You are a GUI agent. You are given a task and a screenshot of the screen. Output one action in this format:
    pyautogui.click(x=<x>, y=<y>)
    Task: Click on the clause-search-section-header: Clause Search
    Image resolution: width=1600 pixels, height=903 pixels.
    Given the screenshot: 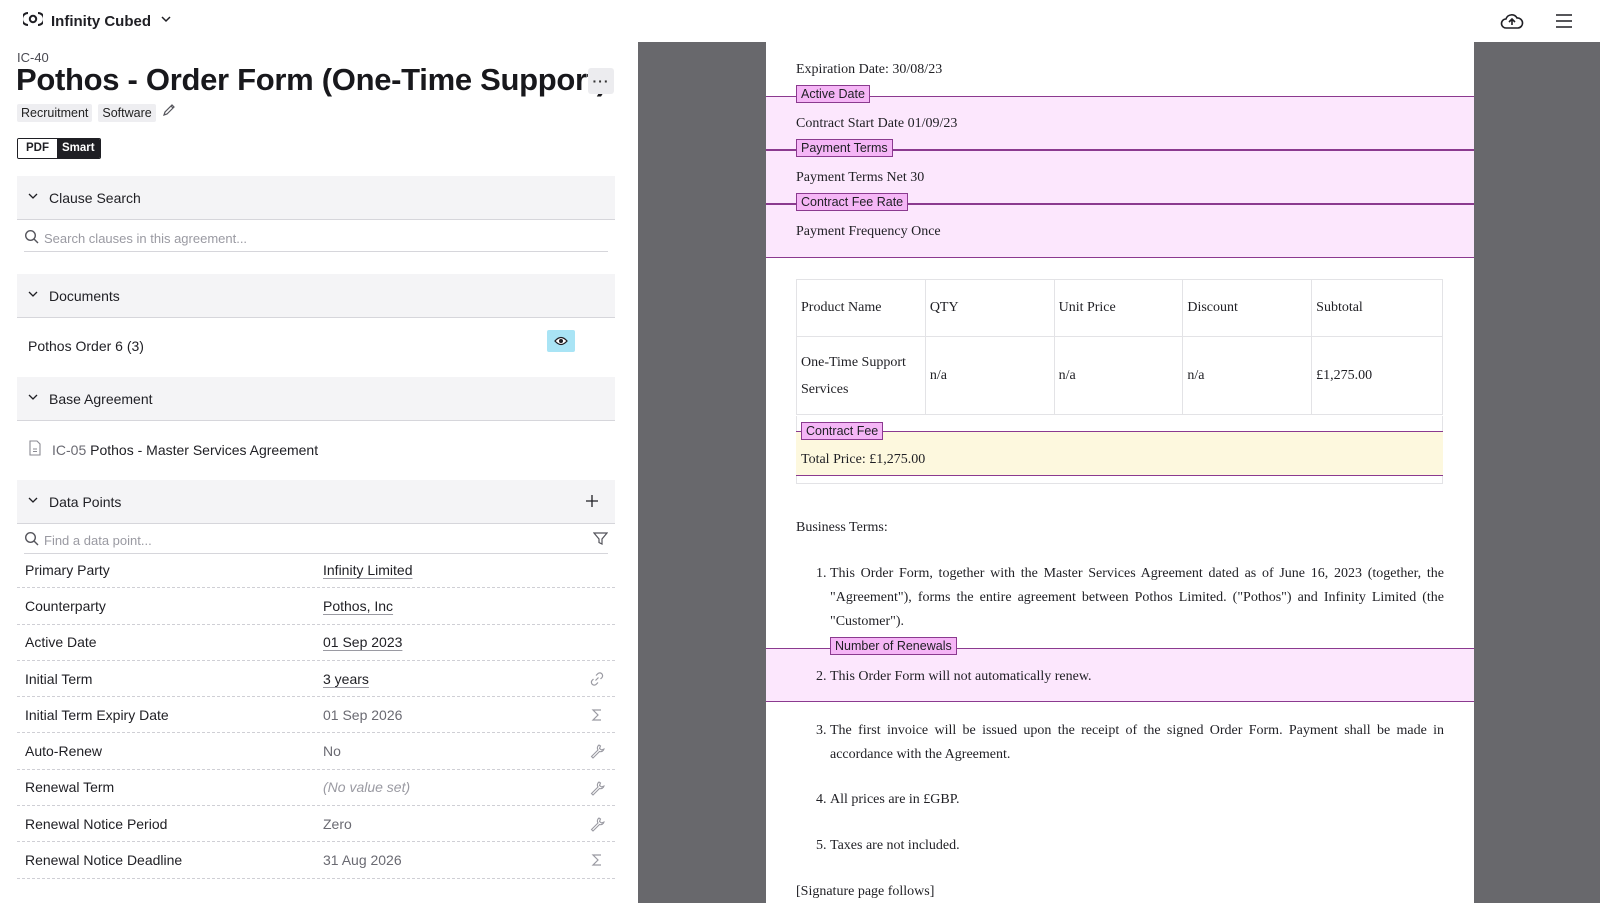 What is the action you would take?
    pyautogui.click(x=316, y=198)
    